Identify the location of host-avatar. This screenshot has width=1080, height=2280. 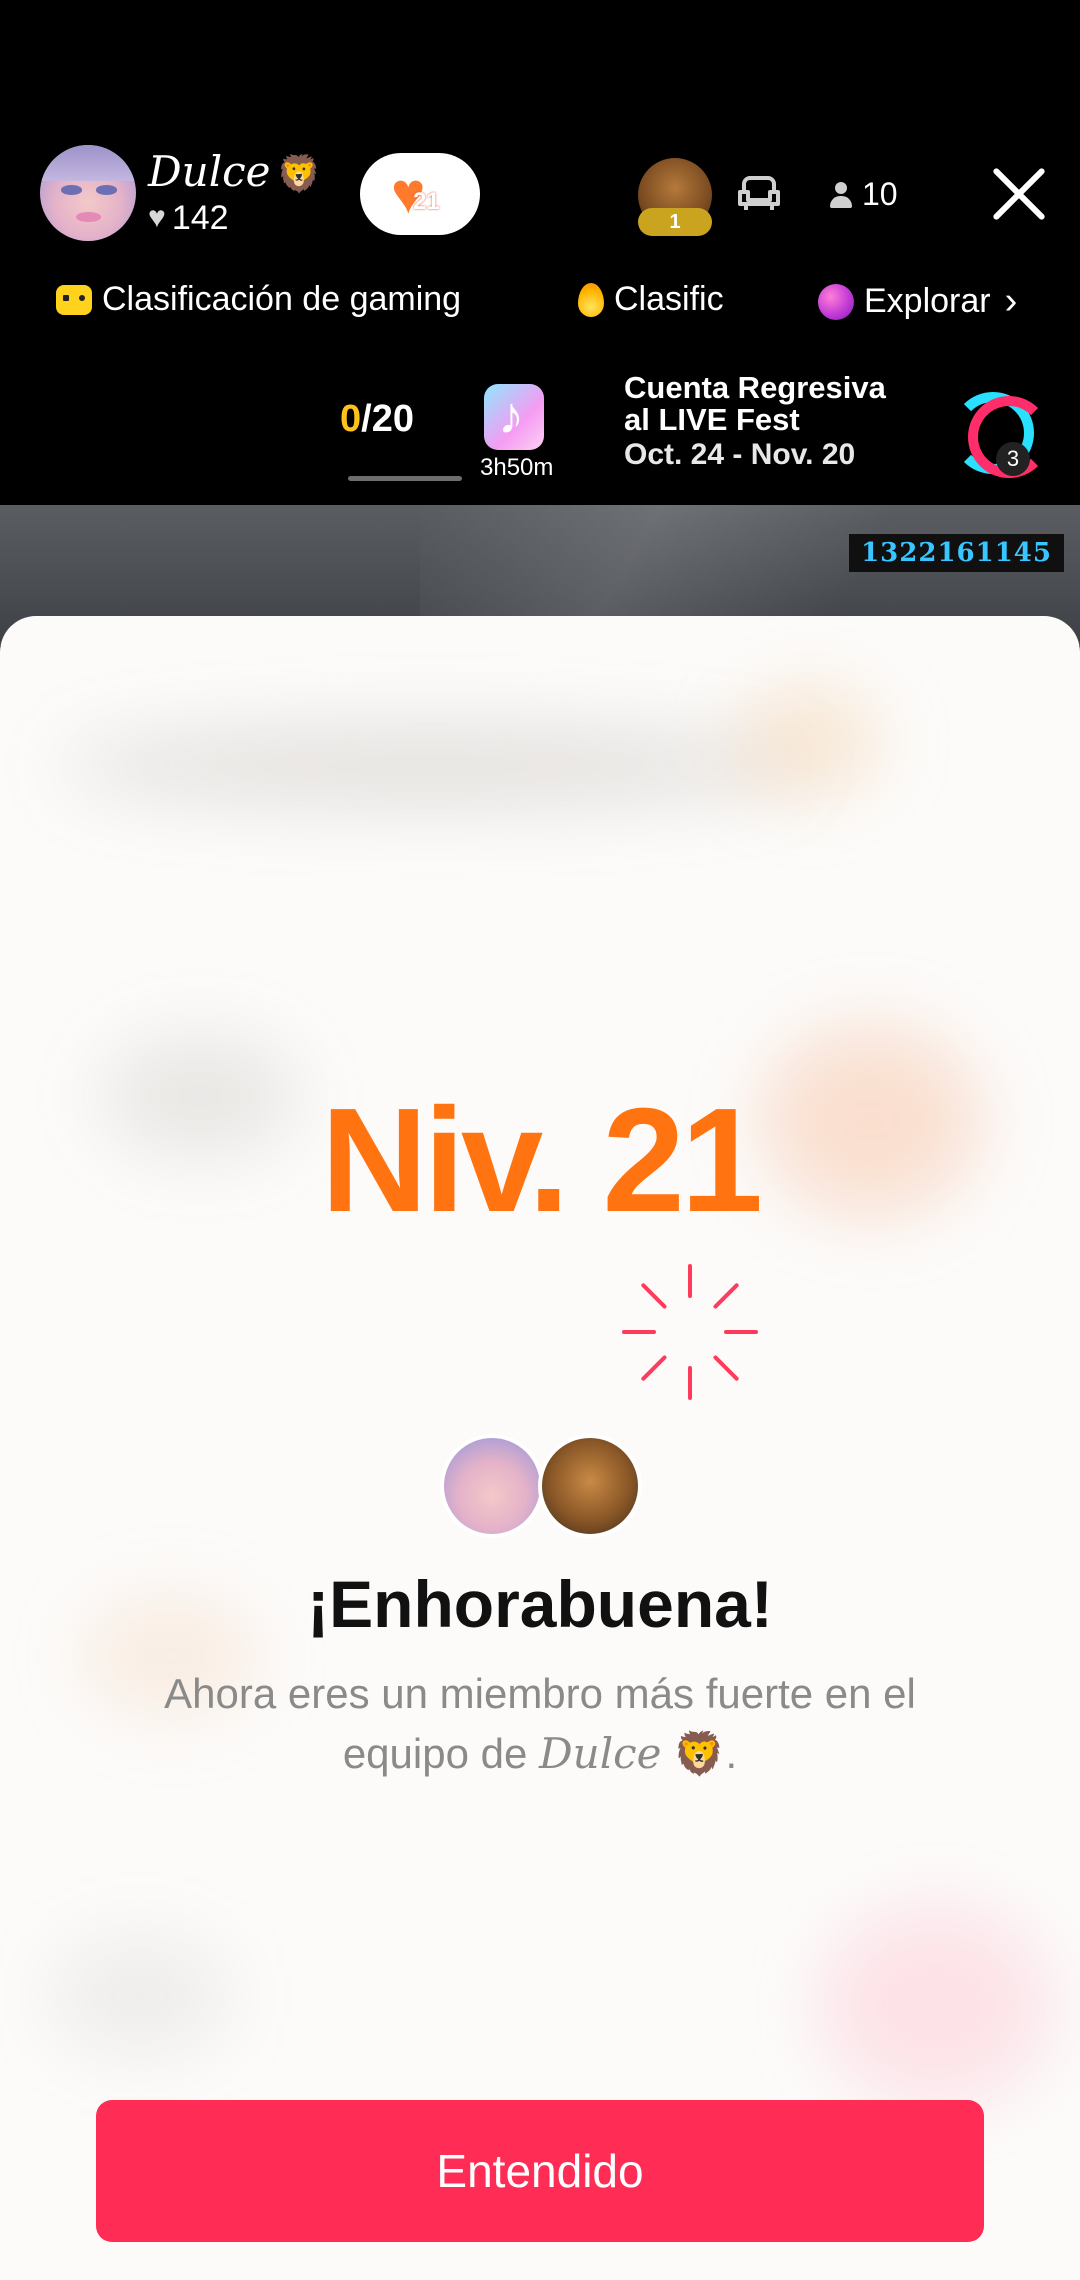
(88, 193).